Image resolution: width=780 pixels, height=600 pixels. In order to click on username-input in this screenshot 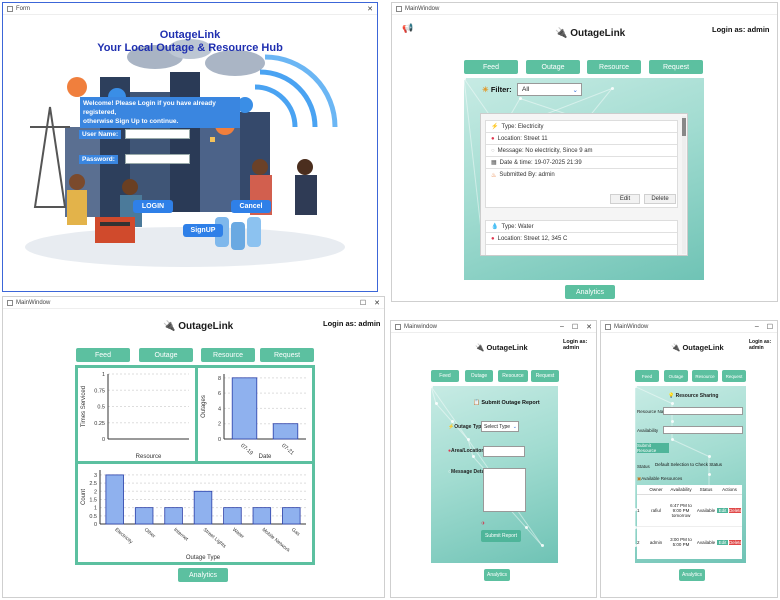, I will do `click(157, 134)`.